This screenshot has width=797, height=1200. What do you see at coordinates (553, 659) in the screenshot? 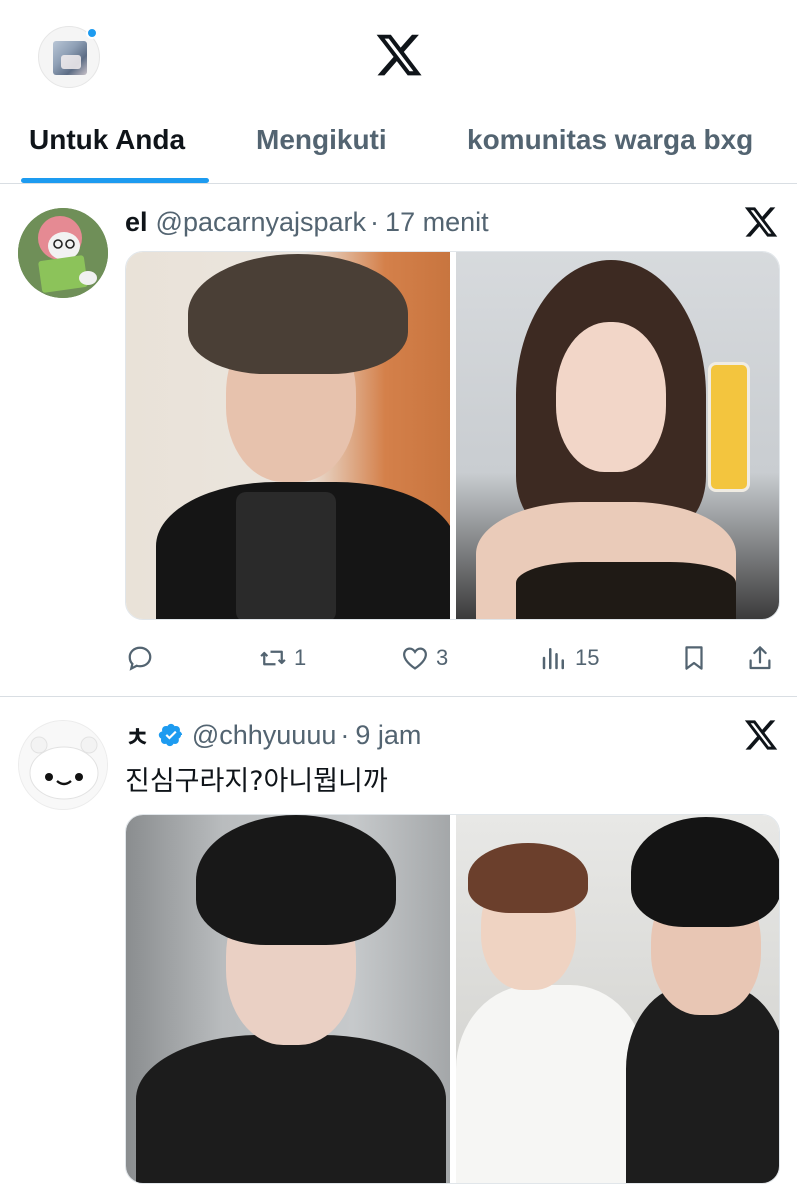
I see `views-icon` at bounding box center [553, 659].